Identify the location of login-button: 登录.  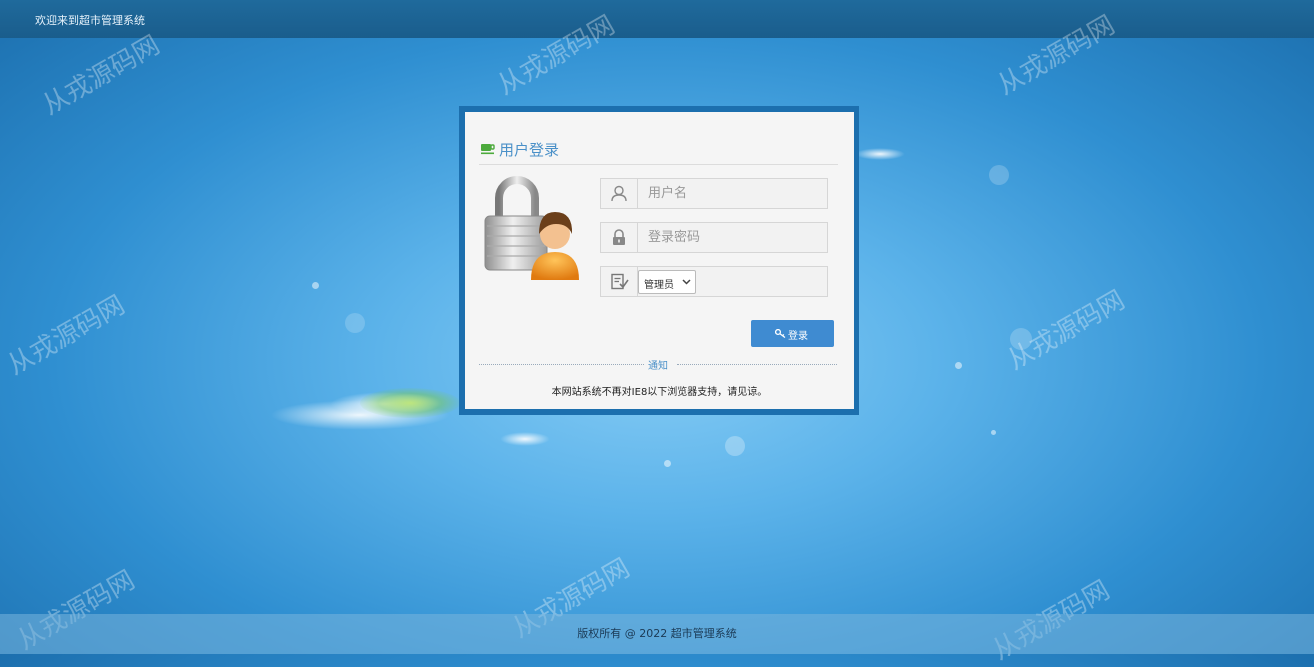
(792, 333).